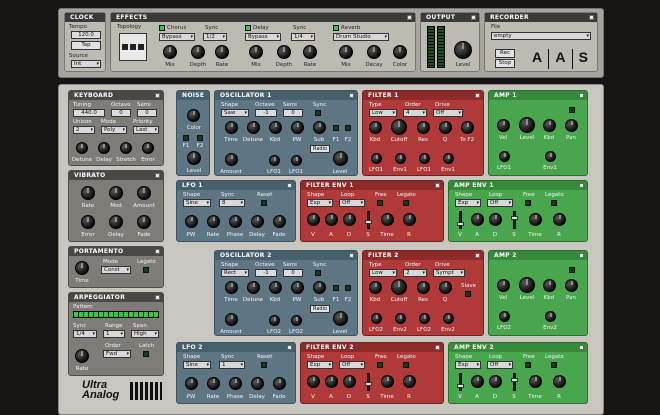 The width and height of the screenshot is (660, 415). Describe the element at coordinates (197, 203) in the screenshot. I see `lfo1-shape-dropdown: Sine` at that location.